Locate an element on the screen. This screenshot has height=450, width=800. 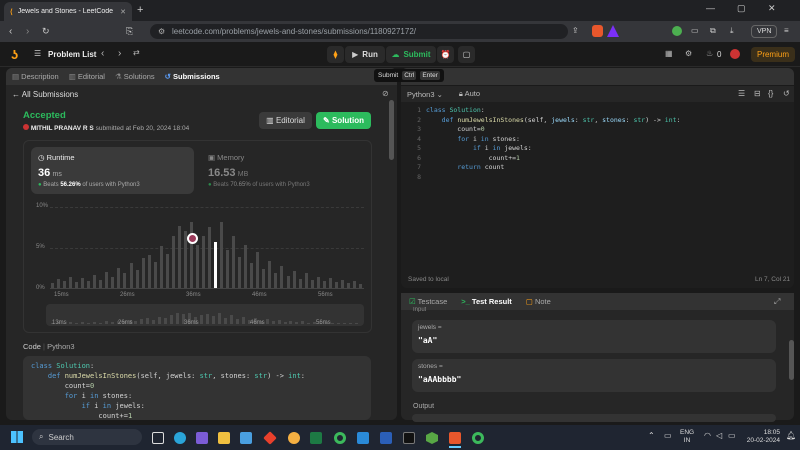
back-icon: ‹ is located at coordinates (10, 31).